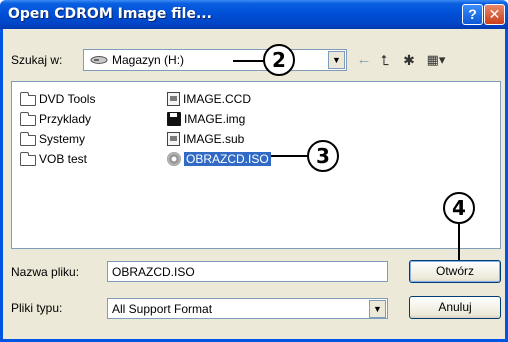 This screenshot has width=508, height=342. I want to click on filetype-value: All Support Format, so click(162, 309).